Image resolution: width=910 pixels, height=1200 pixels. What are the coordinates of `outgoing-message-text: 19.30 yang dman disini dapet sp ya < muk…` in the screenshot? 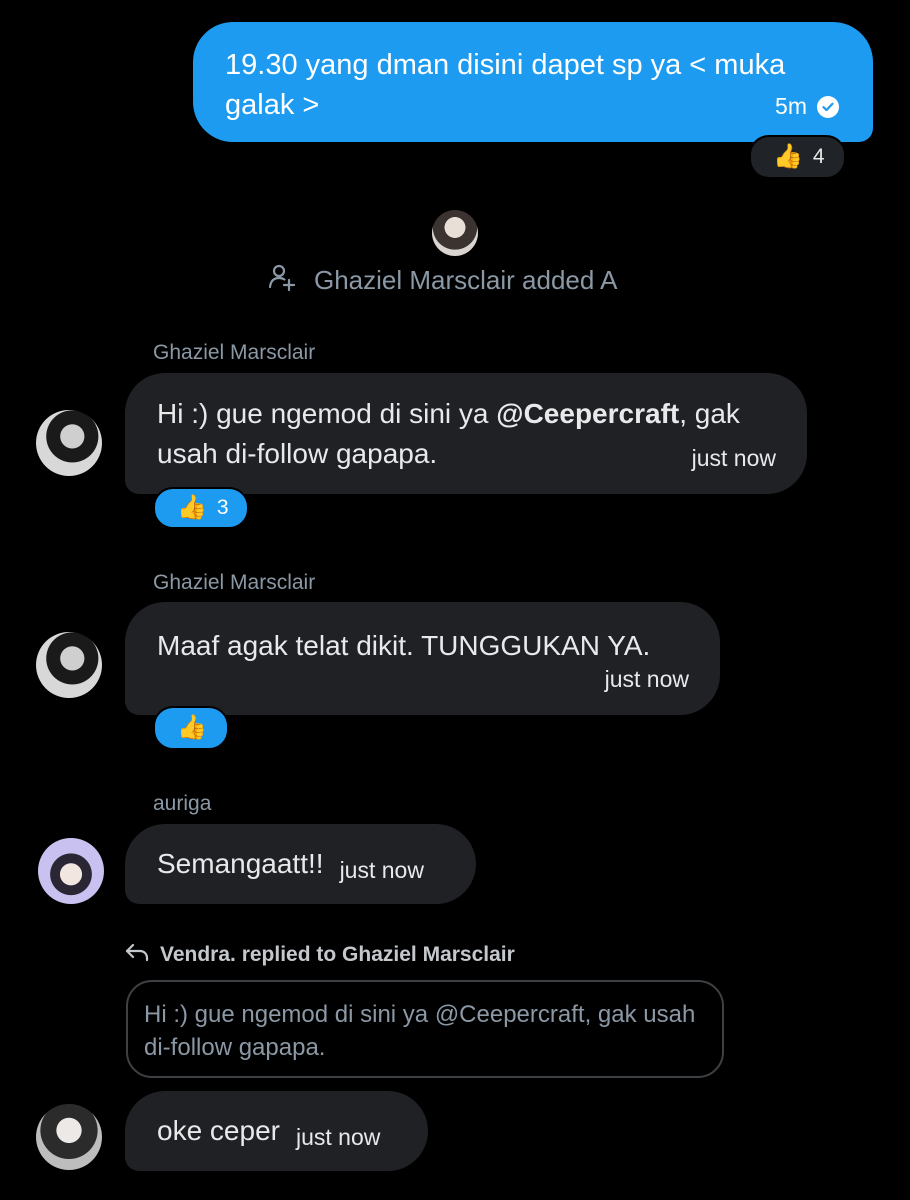 It's located at (505, 85).